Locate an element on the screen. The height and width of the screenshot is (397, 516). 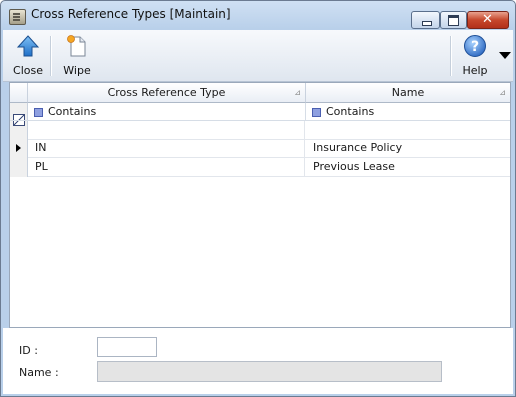
question-icon: ? is located at coordinates (475, 46).